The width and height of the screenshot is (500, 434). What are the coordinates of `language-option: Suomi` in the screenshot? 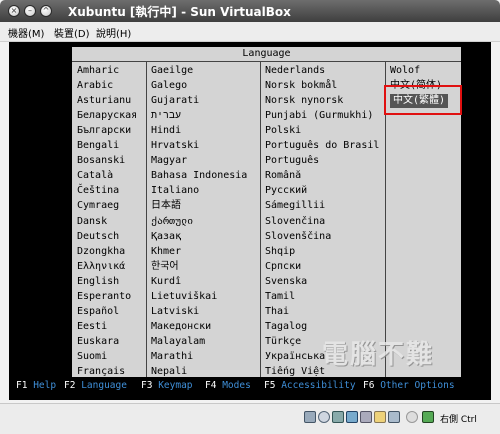 It's located at (92, 357).